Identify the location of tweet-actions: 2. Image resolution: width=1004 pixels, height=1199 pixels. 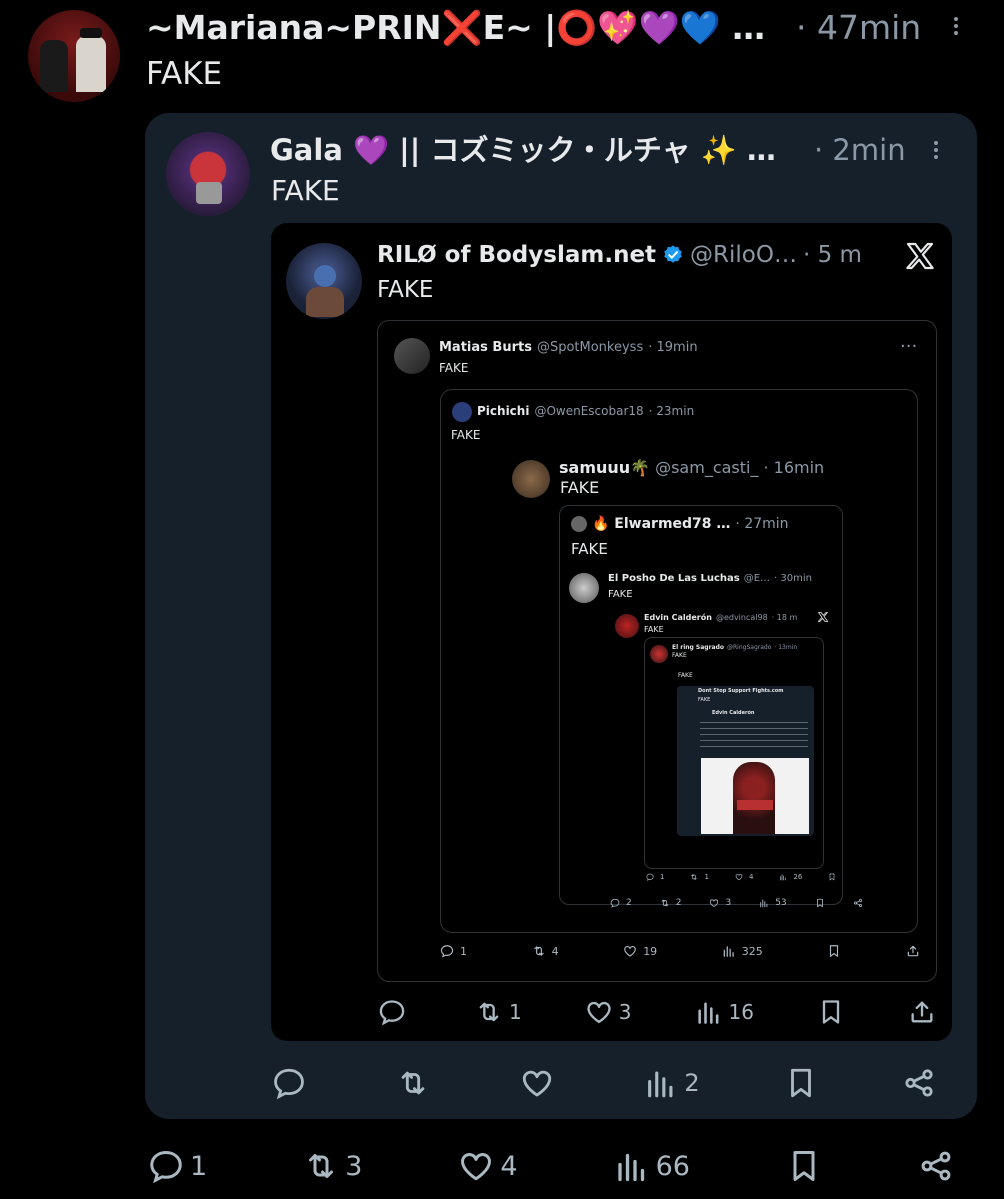
(604, 1083).